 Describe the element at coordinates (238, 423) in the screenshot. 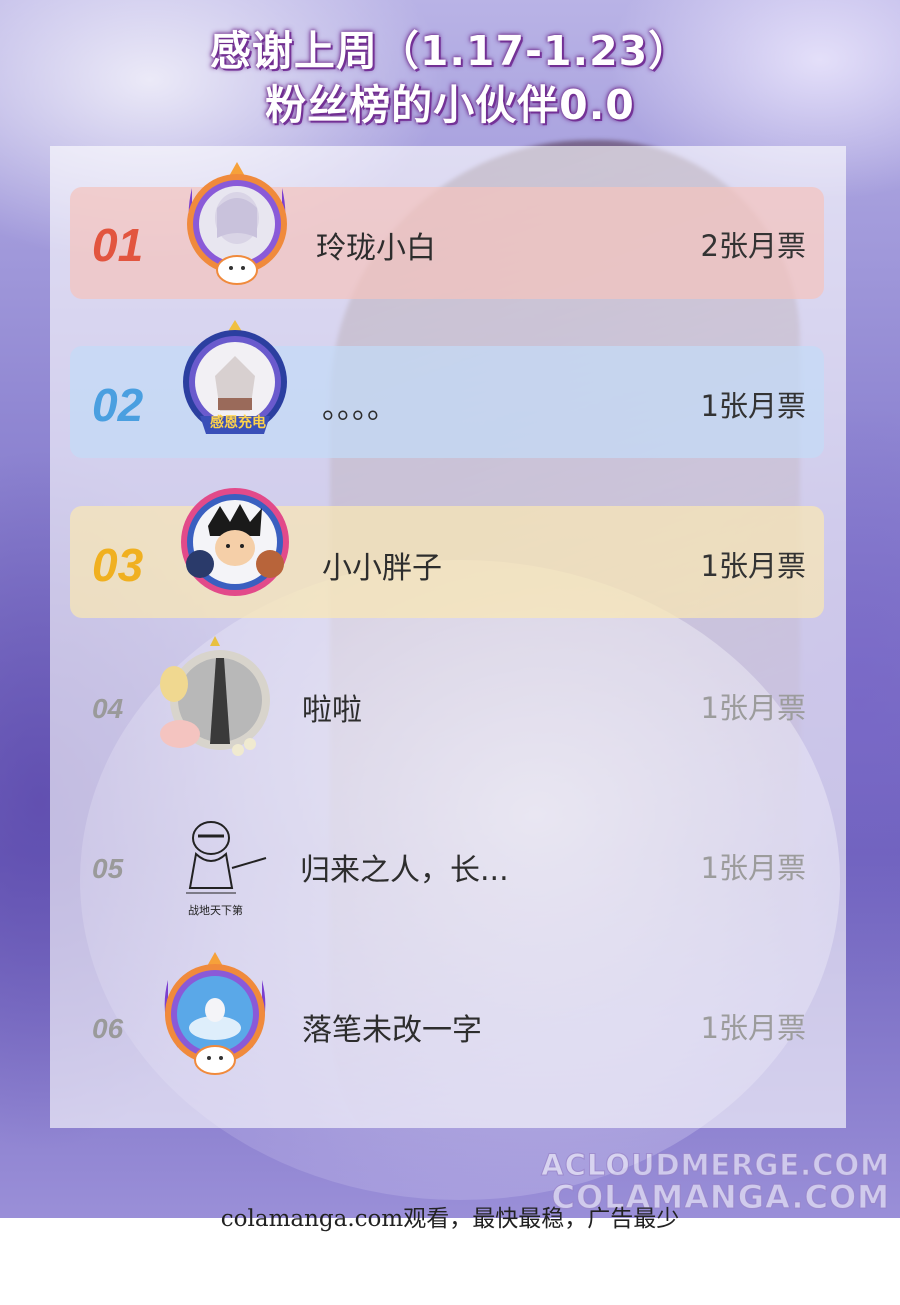

I see `badge-caption: 感恩充电` at that location.